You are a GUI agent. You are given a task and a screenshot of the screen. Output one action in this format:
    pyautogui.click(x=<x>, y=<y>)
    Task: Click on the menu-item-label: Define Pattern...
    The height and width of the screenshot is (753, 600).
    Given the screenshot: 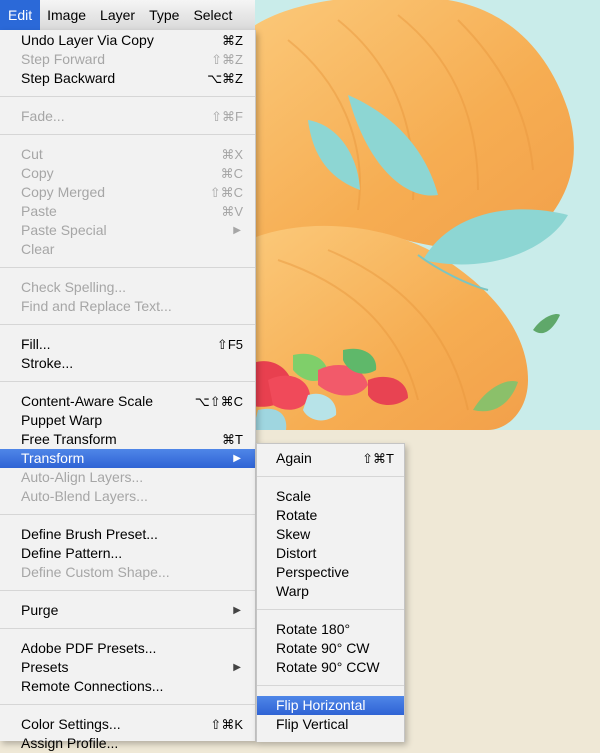 What is the action you would take?
    pyautogui.click(x=72, y=553)
    